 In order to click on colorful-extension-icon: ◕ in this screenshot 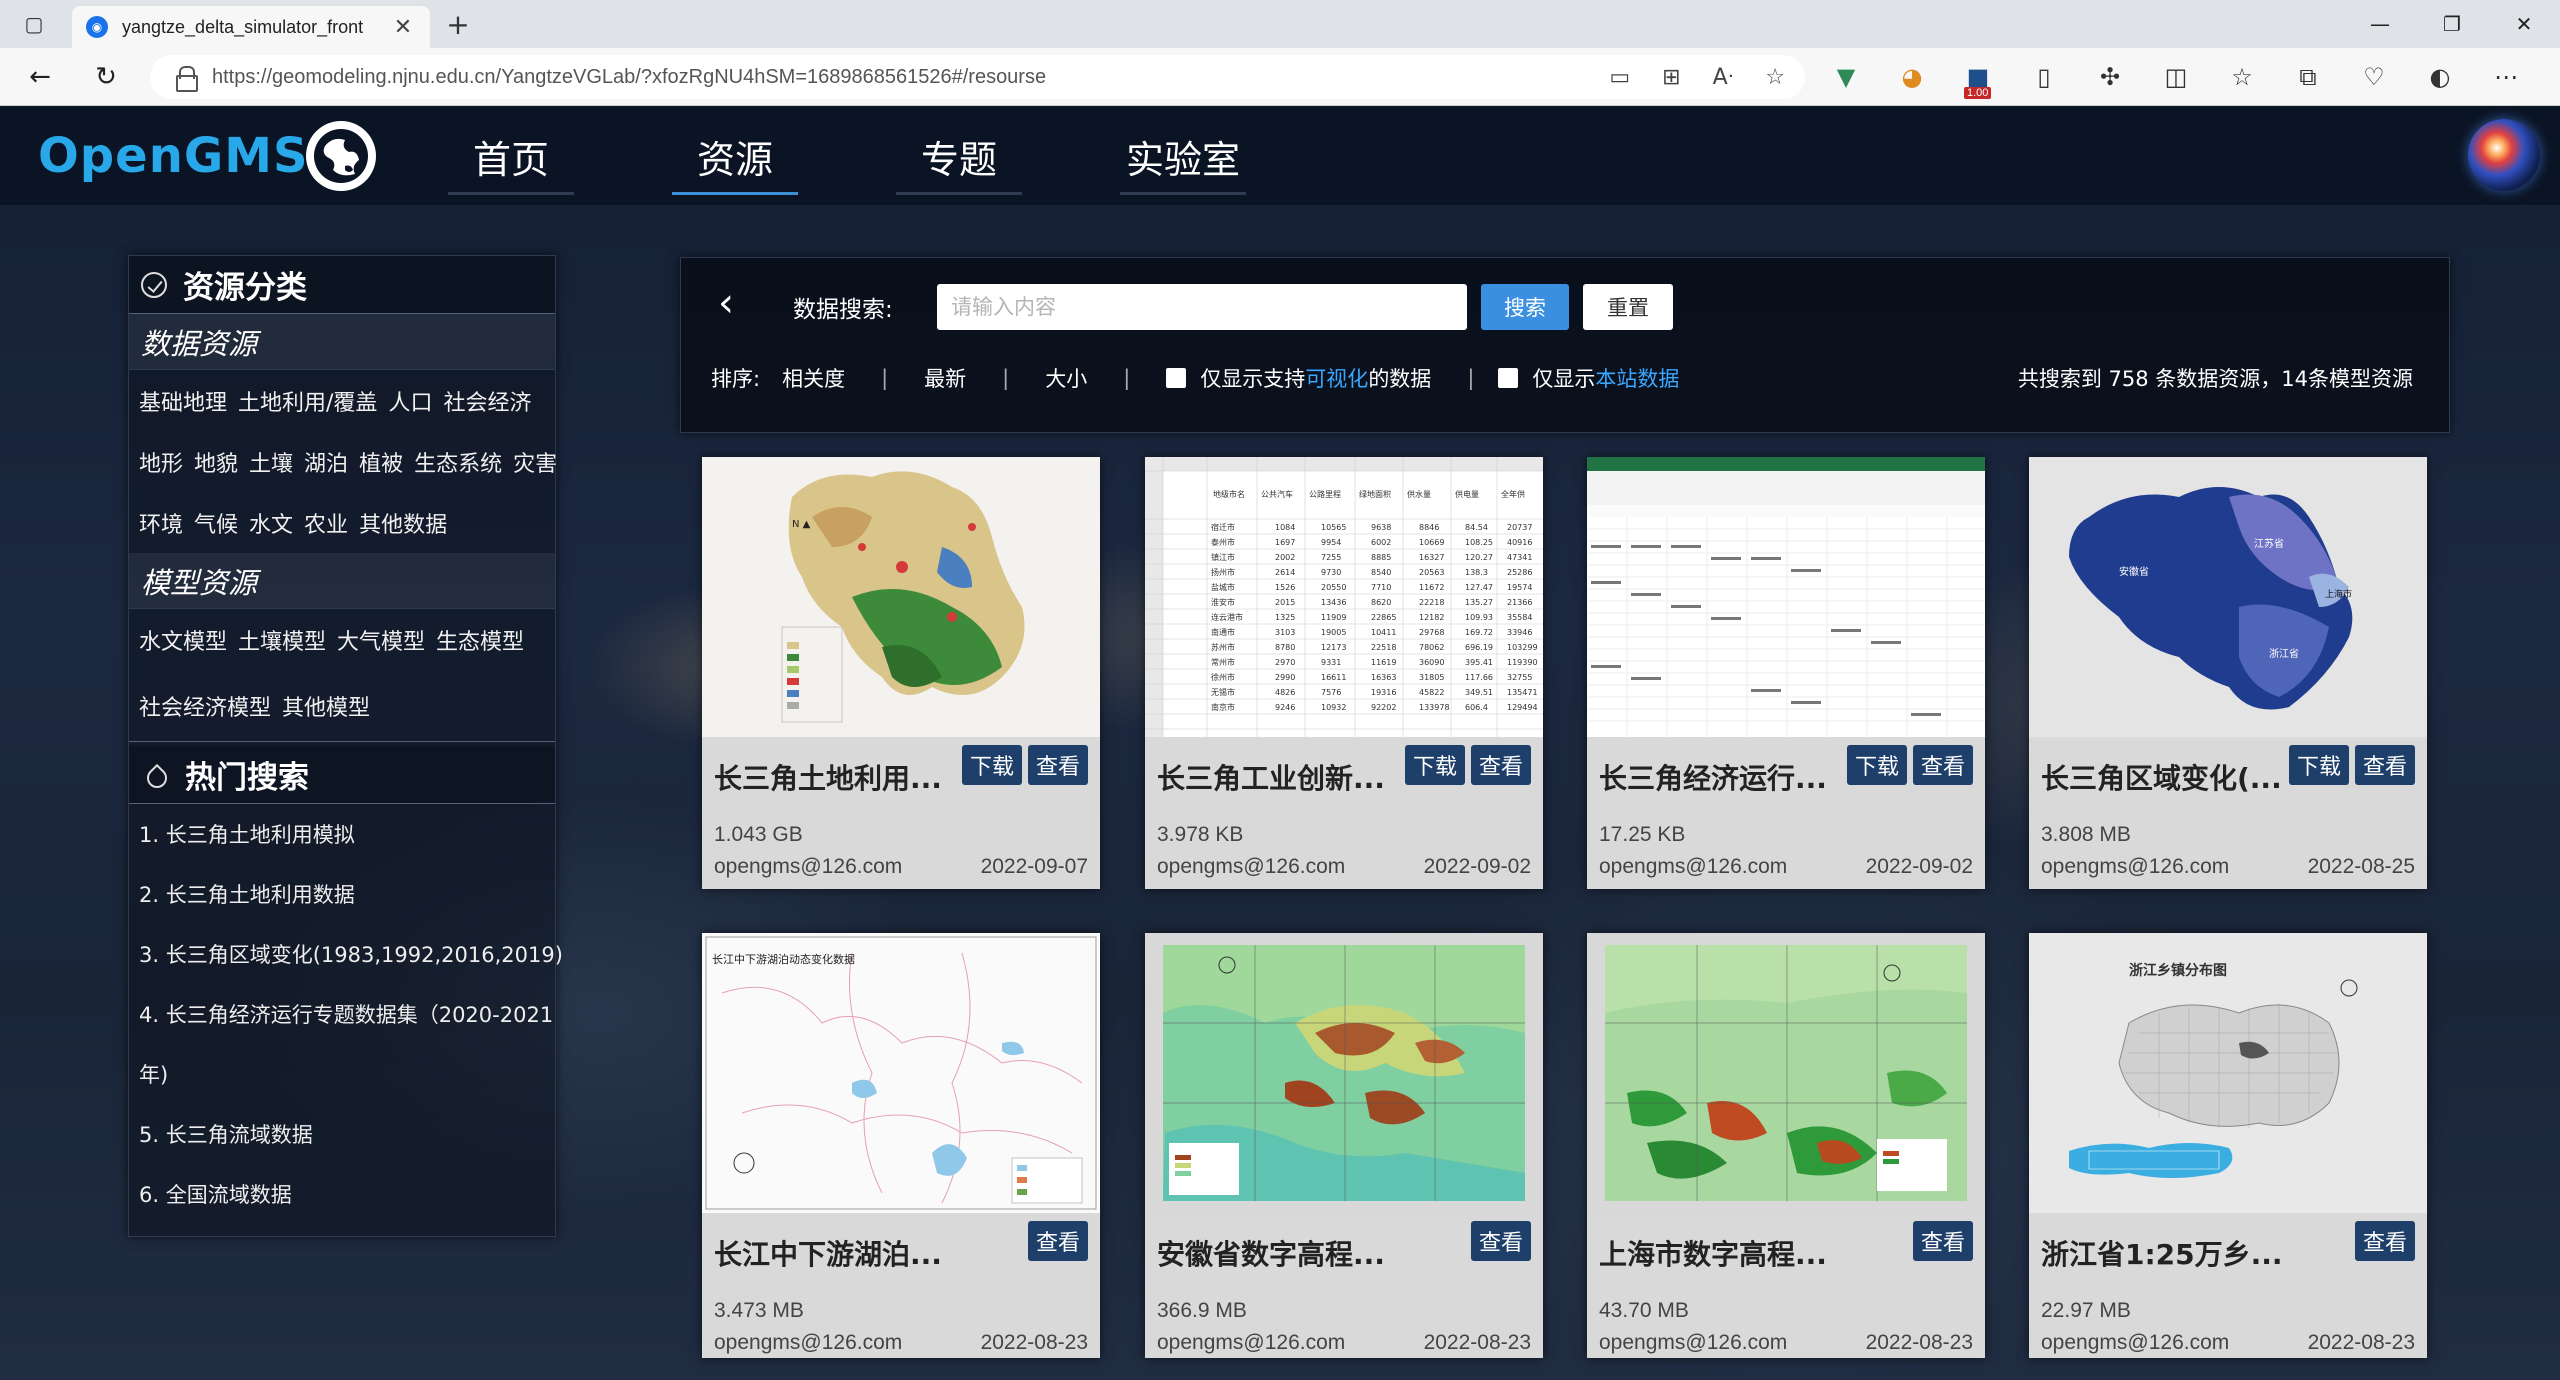, I will do `click(1912, 77)`.